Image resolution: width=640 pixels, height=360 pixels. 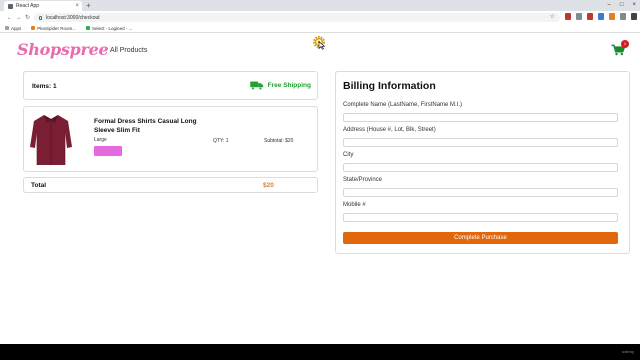 I want to click on items-summary-card: Items: 1 Free Shipping, so click(x=170, y=85).